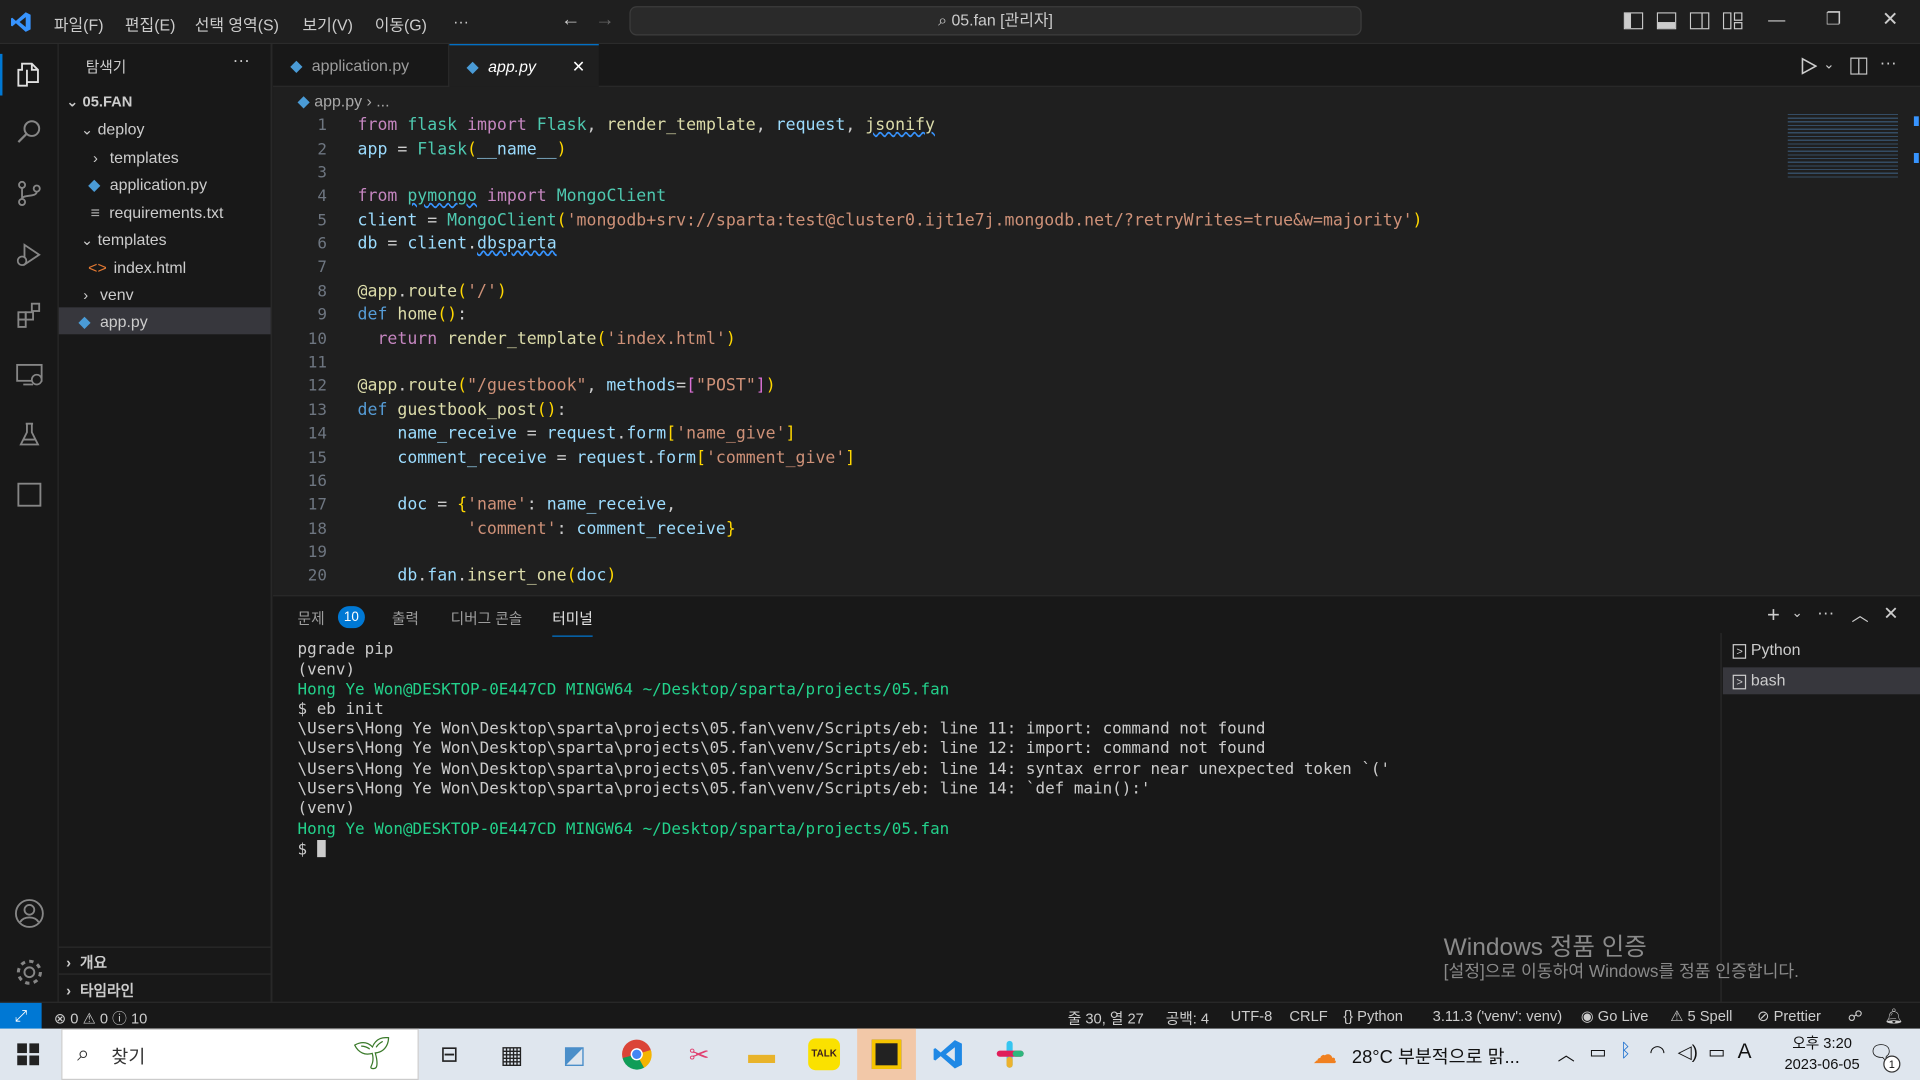 The height and width of the screenshot is (1080, 1920). What do you see at coordinates (311, 617) in the screenshot?
I see `tab-problems: 문제` at bounding box center [311, 617].